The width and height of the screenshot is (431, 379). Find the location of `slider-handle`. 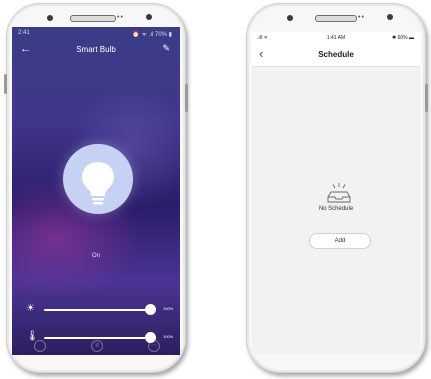

slider-handle is located at coordinates (150, 309).